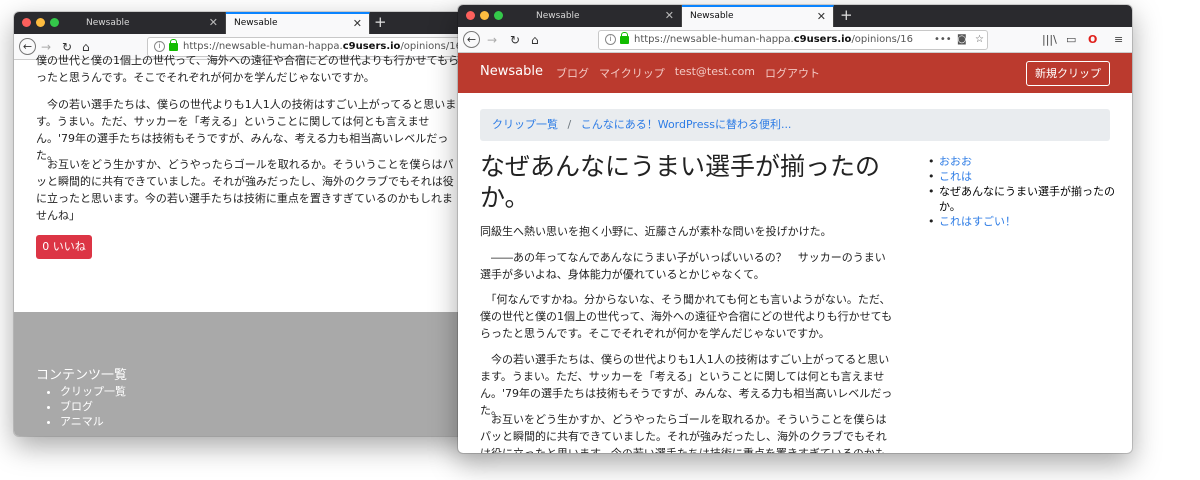 The width and height of the screenshot is (1200, 480). I want to click on forward-arrow-icon: →, so click(492, 40).